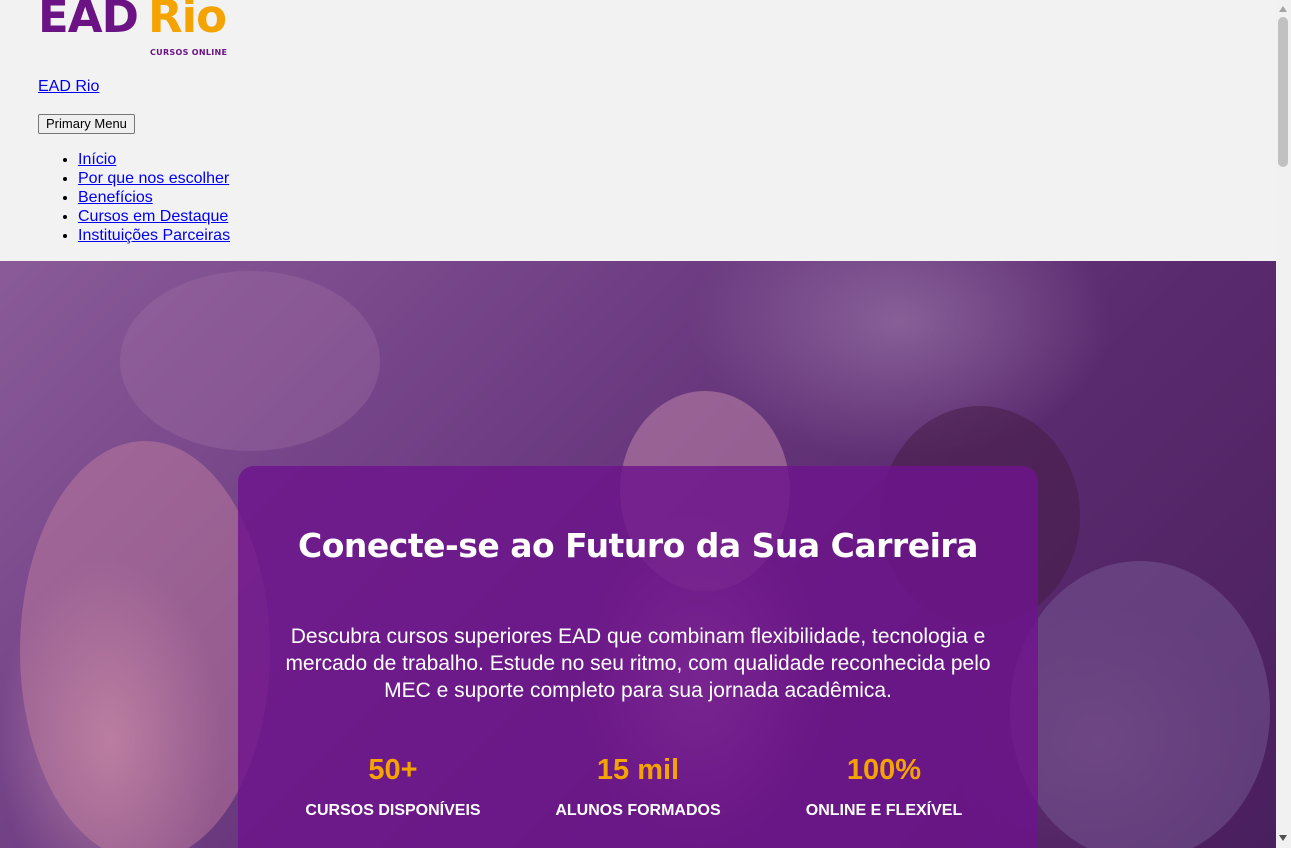  I want to click on logo-brand-primary: EAD, so click(88, 21).